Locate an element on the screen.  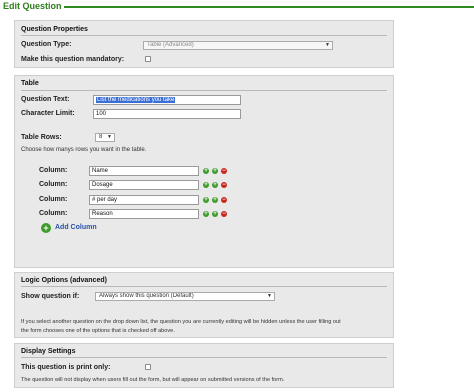
question-type-label: Question Type: is located at coordinates (46, 44).